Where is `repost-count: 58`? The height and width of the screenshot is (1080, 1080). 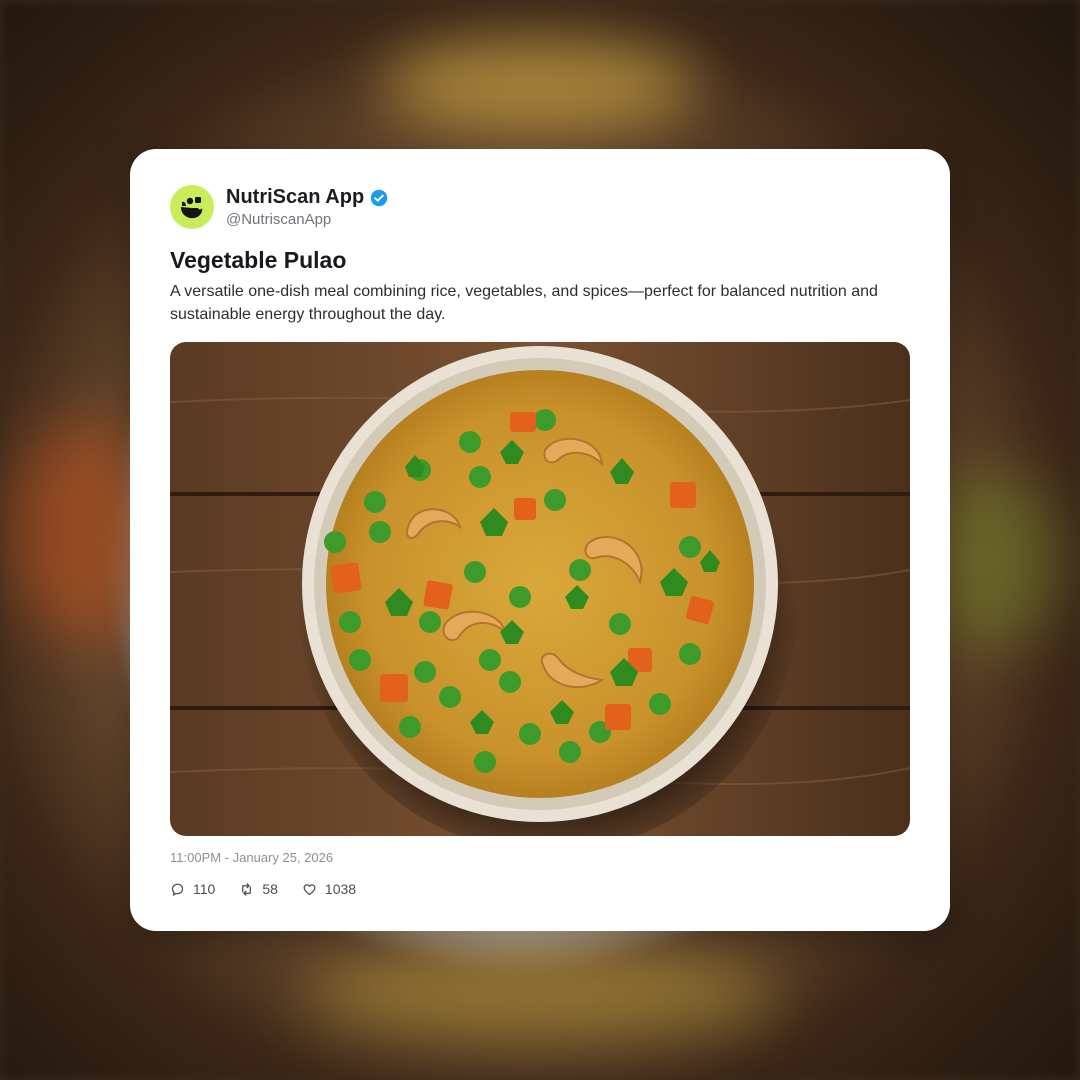 repost-count: 58 is located at coordinates (270, 889).